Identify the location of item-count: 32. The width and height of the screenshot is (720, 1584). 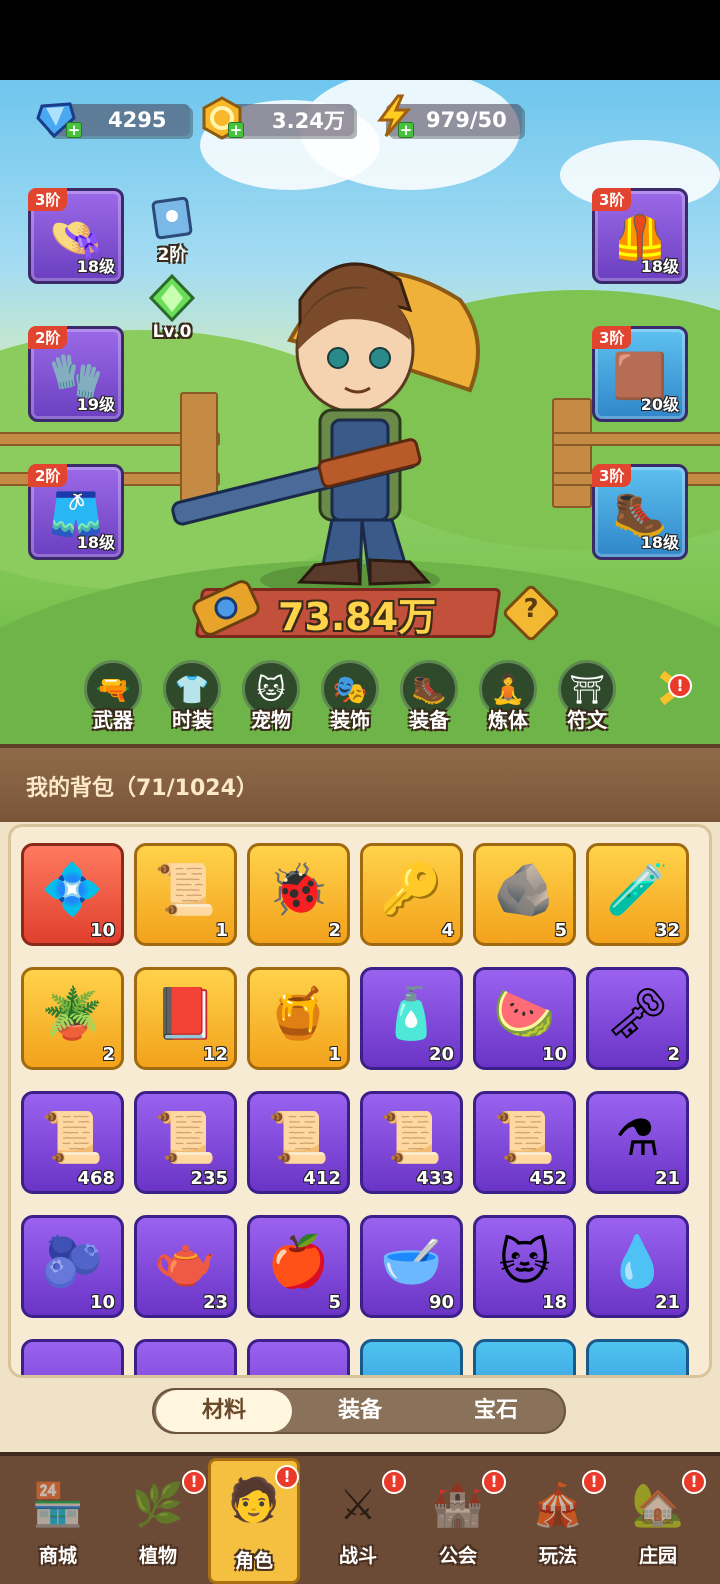
(667, 930).